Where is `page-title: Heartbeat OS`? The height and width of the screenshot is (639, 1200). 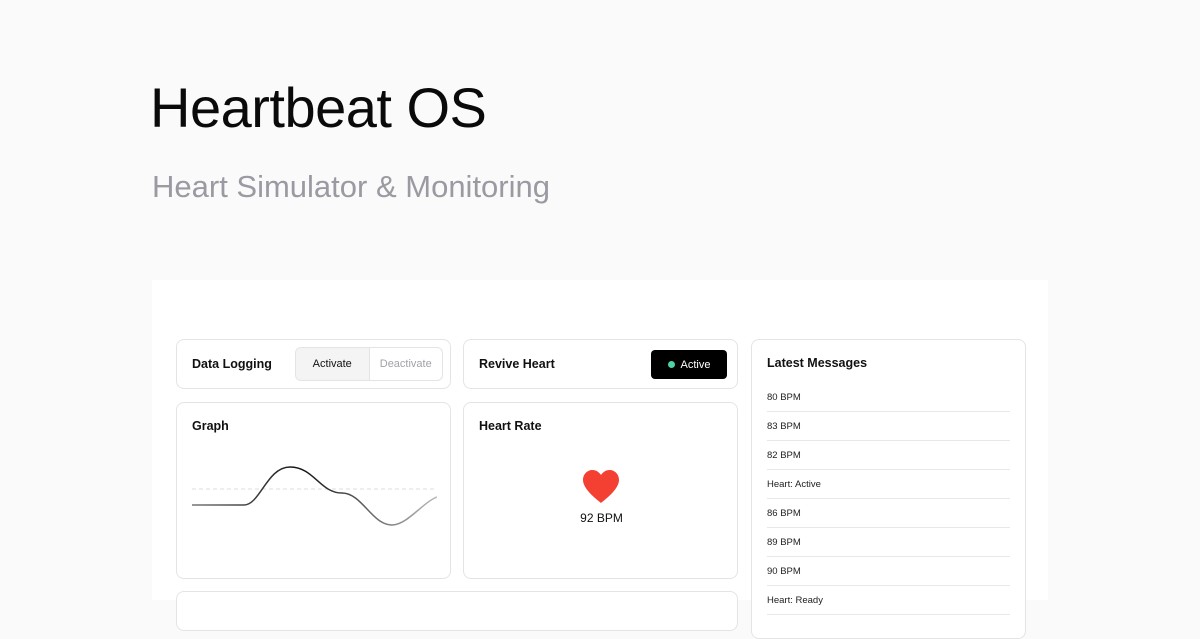 page-title: Heartbeat OS is located at coordinates (318, 107).